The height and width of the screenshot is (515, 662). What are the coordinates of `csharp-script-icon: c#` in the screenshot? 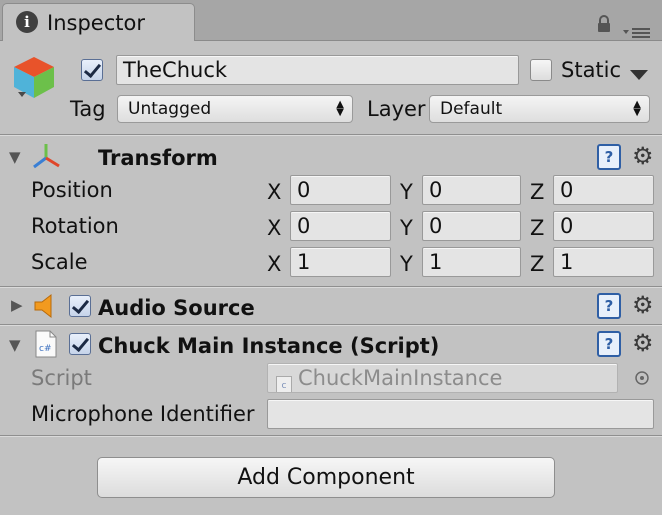 It's located at (46, 346).